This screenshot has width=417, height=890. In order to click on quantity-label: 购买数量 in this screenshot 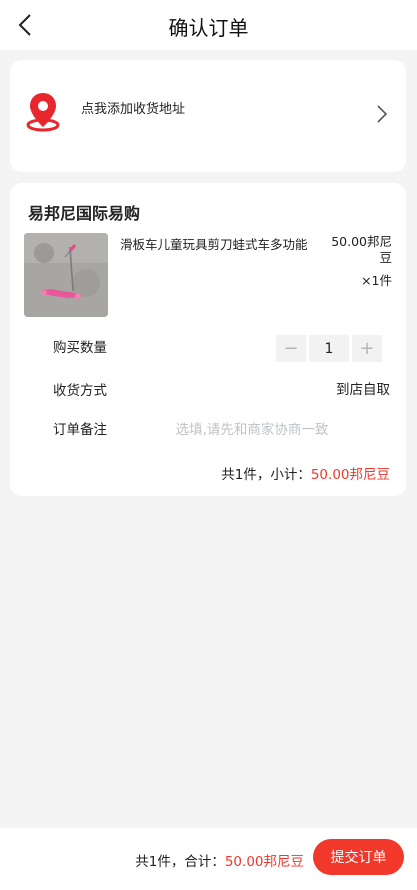, I will do `click(80, 348)`.